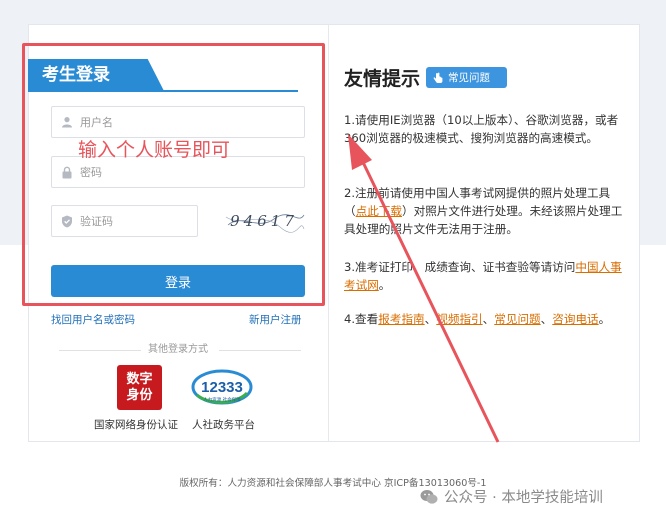 The height and width of the screenshot is (521, 666). Describe the element at coordinates (93, 319) in the screenshot. I see `forgot-credentials-link: 找回用户名或密码` at that location.